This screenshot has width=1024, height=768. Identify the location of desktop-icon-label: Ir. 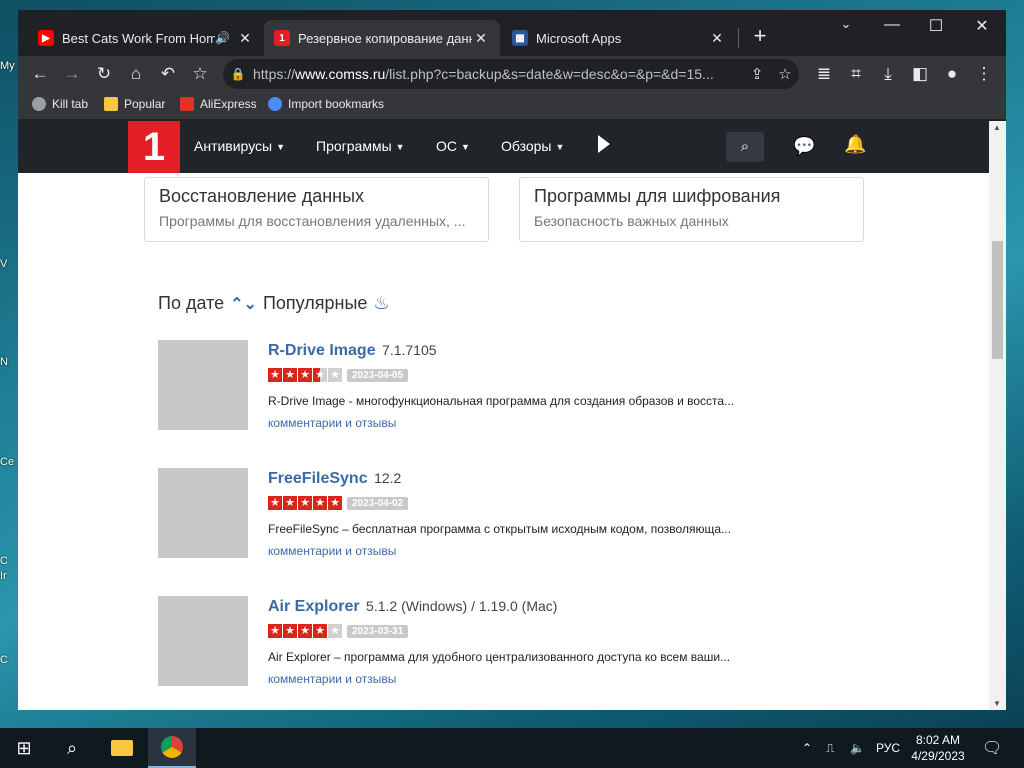
(3, 576).